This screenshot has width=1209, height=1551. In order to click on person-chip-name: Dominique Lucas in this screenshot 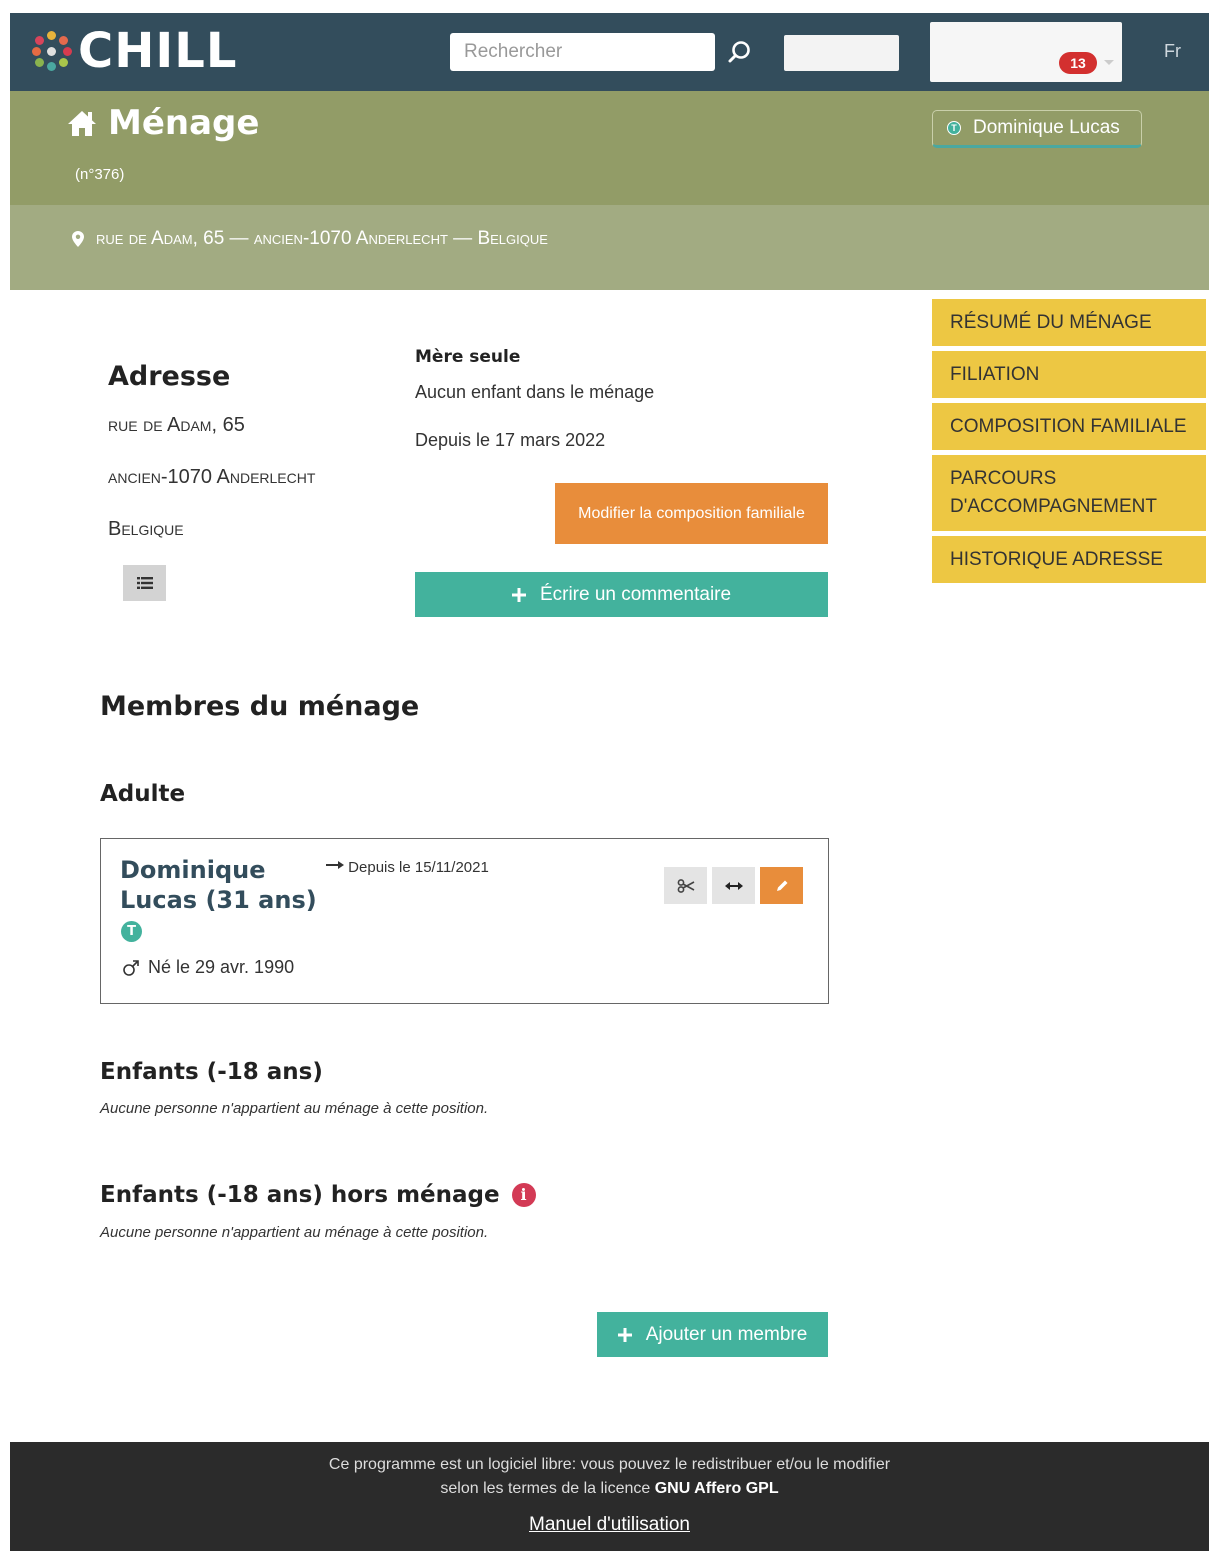, I will do `click(1046, 127)`.